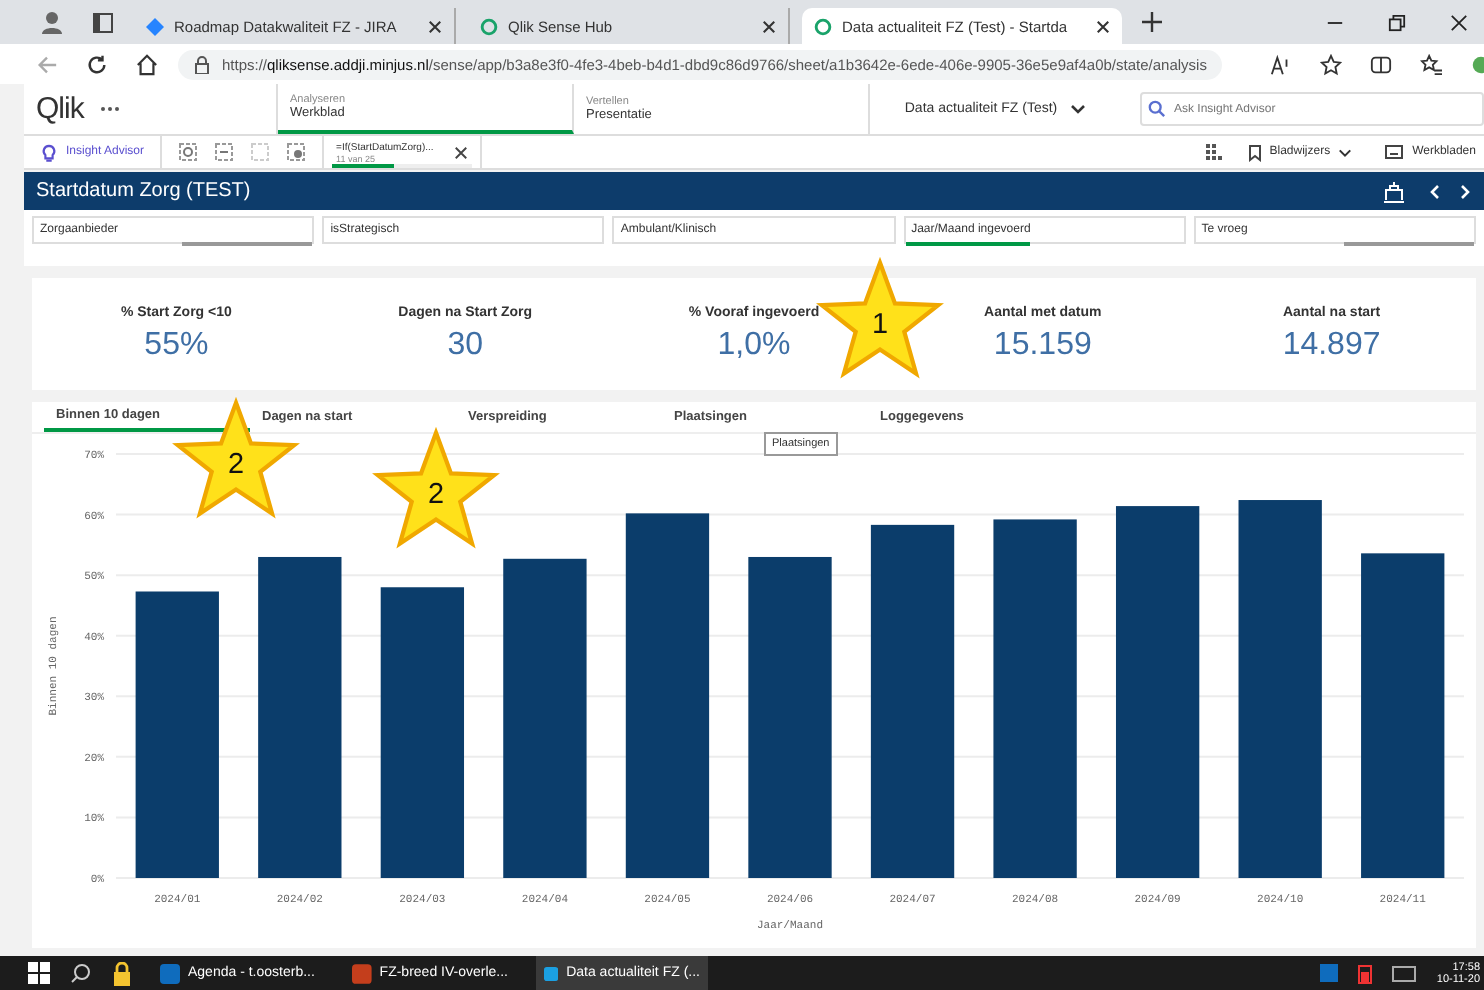 The height and width of the screenshot is (990, 1484). I want to click on kpi-value: 30, so click(465, 345).